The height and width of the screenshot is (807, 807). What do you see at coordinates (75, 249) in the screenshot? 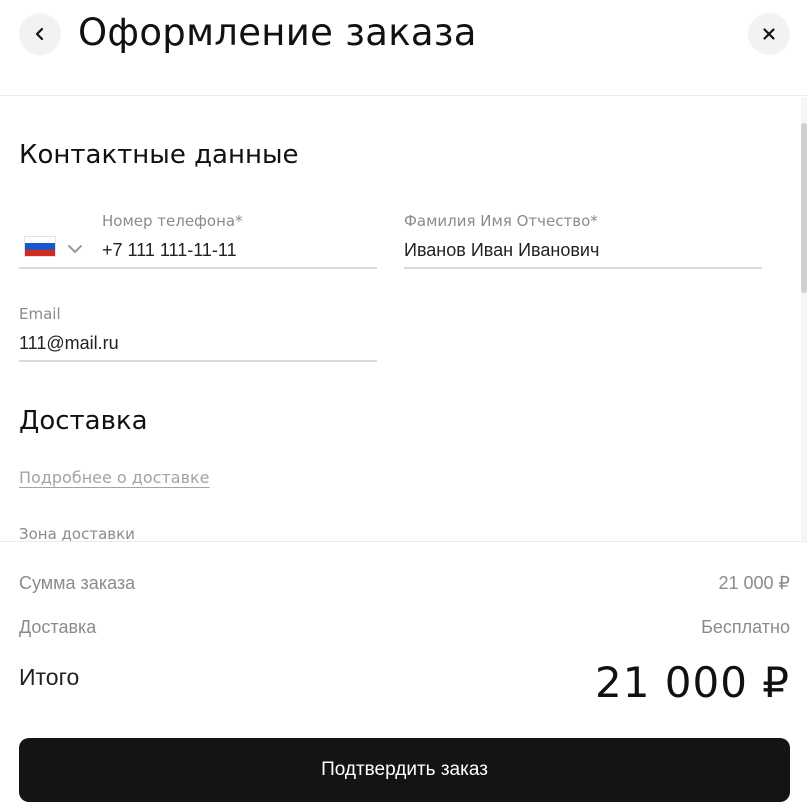
I see `chevron-down-icon` at bounding box center [75, 249].